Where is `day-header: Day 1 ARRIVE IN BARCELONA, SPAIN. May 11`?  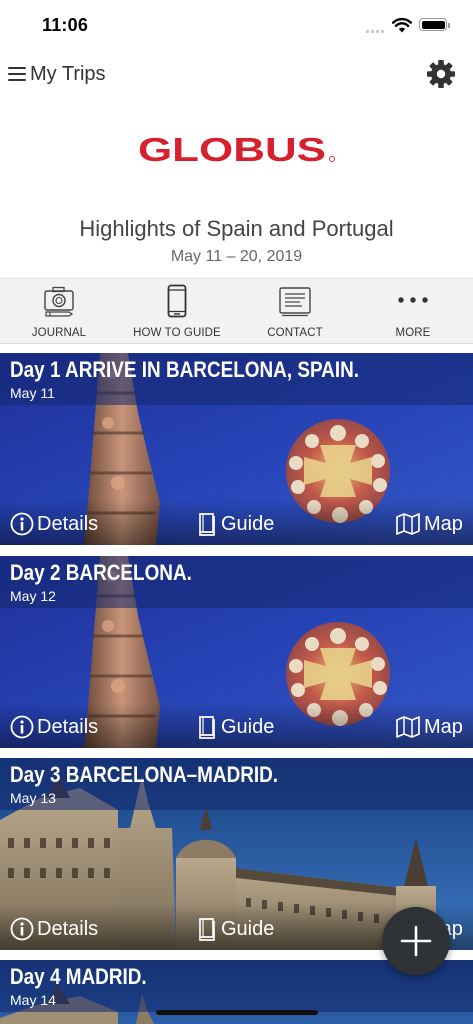
day-header: Day 1 ARRIVE IN BARCELONA, SPAIN. May 11 is located at coordinates (236, 379).